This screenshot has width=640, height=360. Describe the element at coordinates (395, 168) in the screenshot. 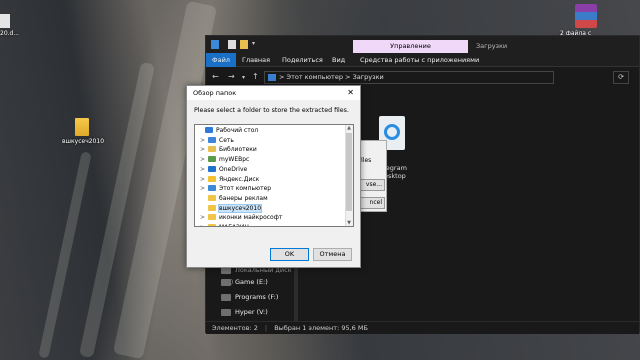

I see `file-label-line1: legram` at that location.